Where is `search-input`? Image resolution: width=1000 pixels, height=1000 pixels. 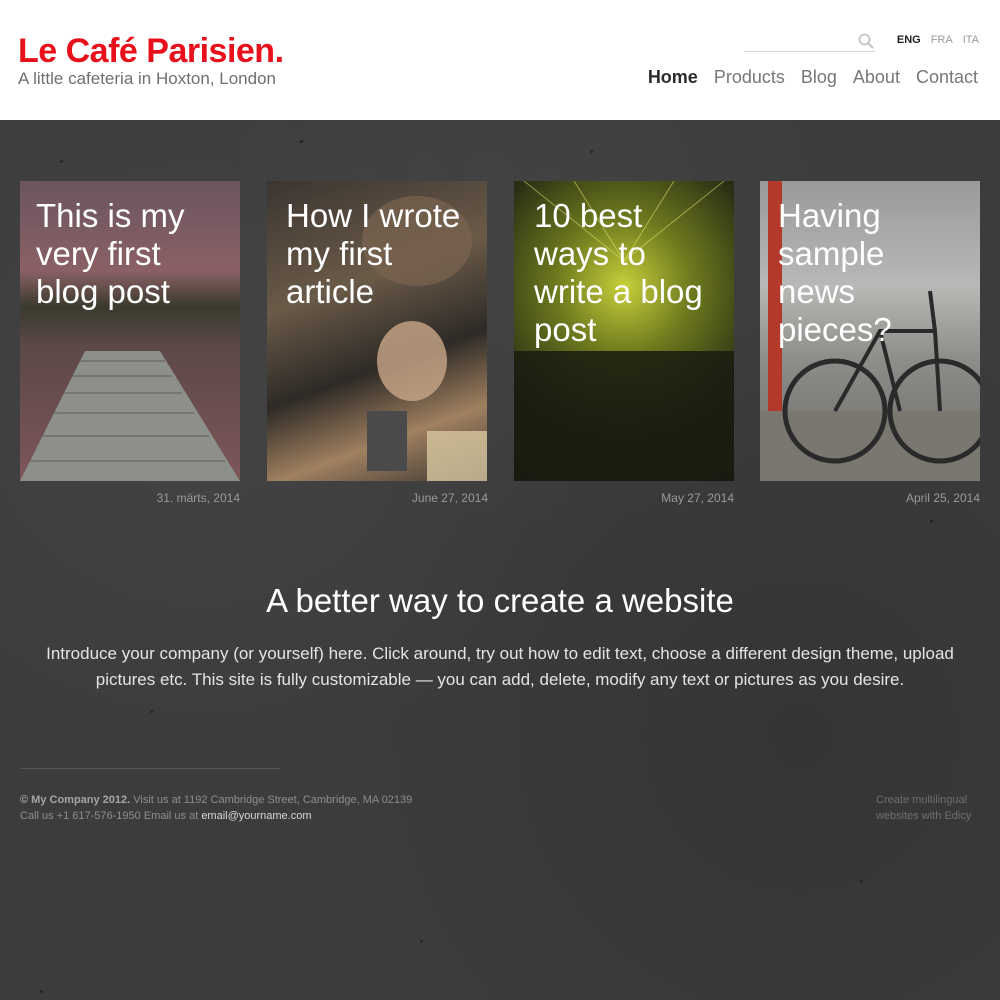 search-input is located at coordinates (799, 40).